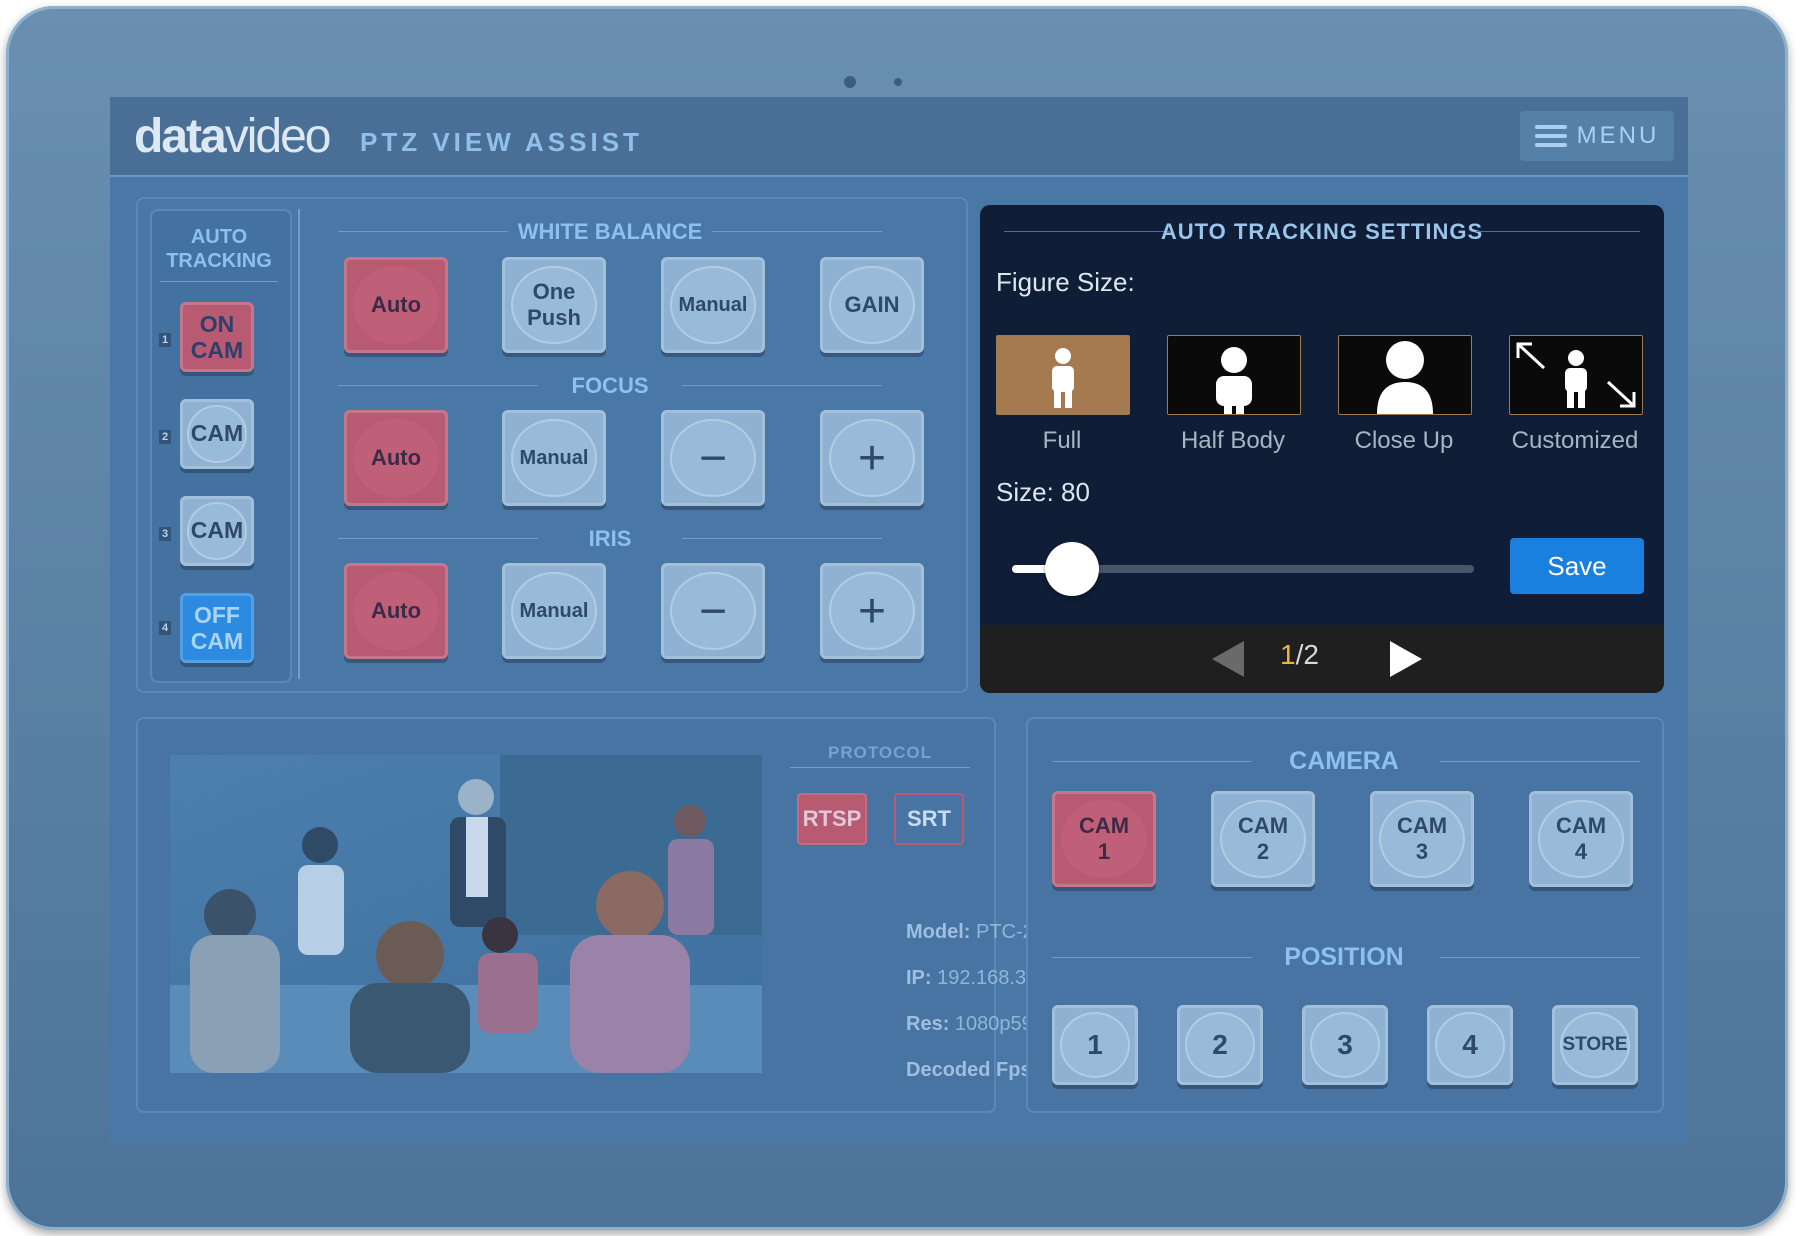  Describe the element at coordinates (1575, 440) in the screenshot. I see `figure-customized-label: Customized` at that location.